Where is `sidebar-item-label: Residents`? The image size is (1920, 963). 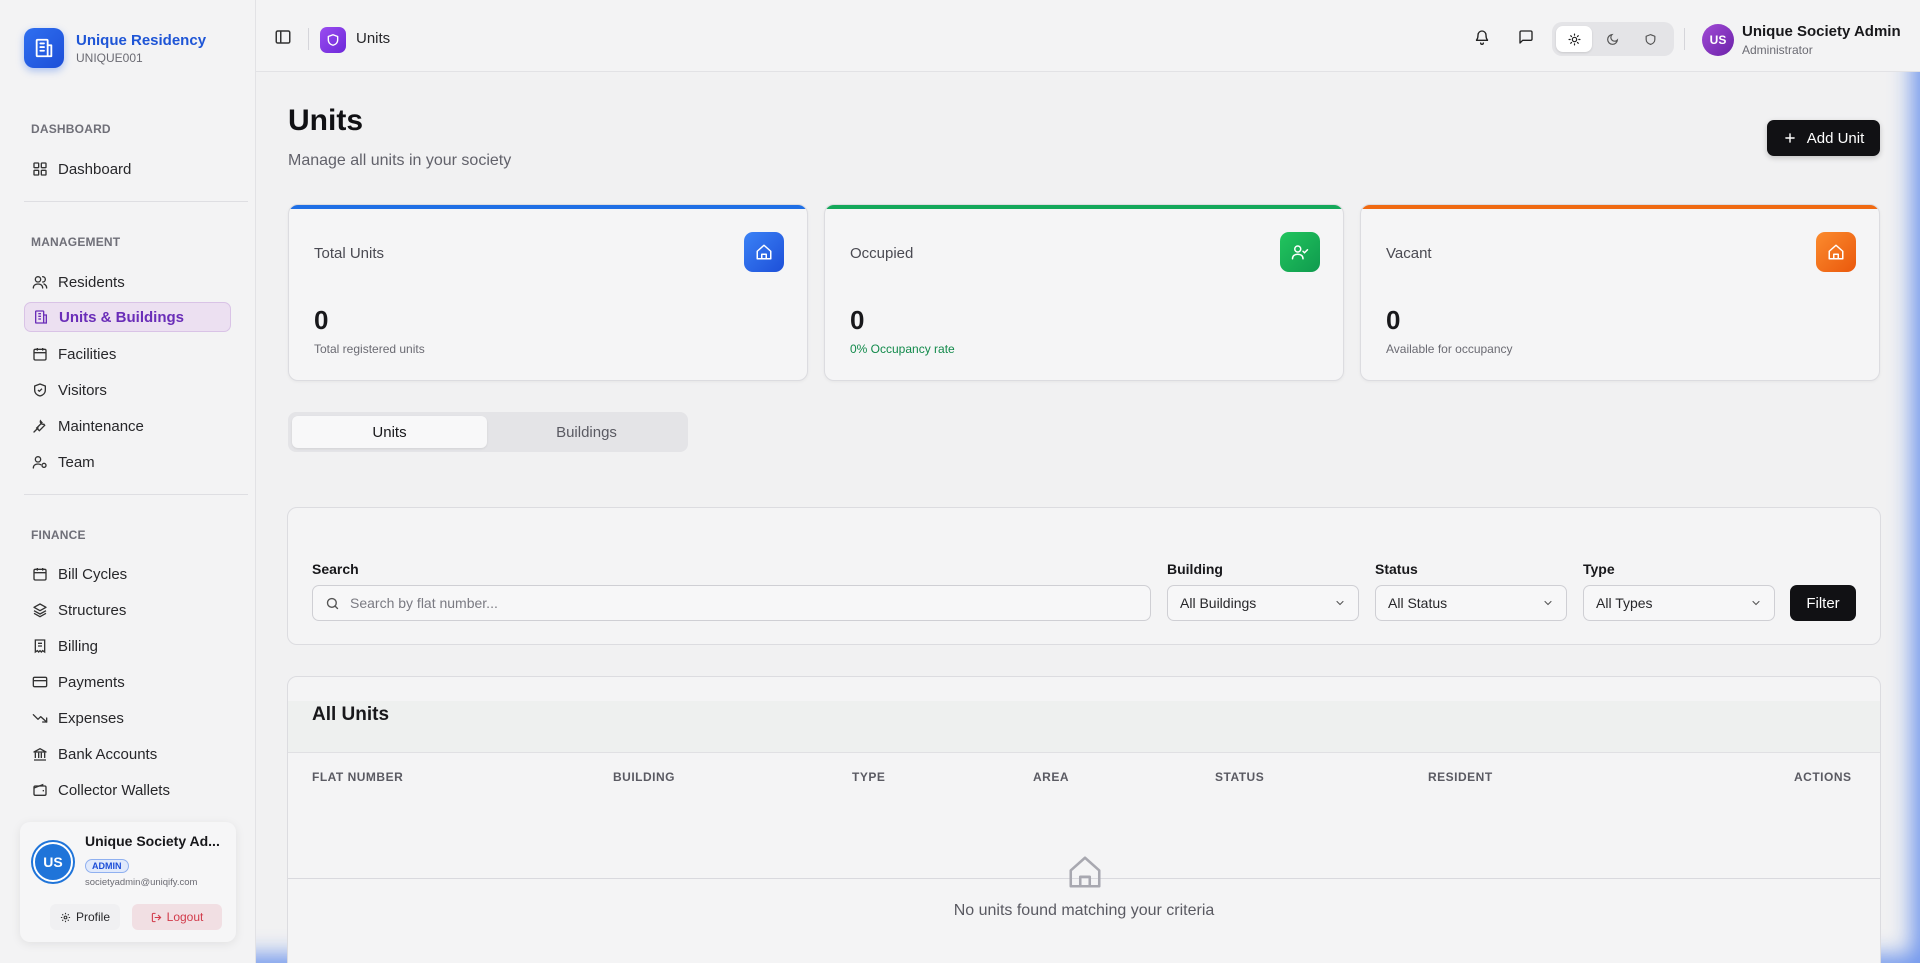 sidebar-item-label: Residents is located at coordinates (91, 282).